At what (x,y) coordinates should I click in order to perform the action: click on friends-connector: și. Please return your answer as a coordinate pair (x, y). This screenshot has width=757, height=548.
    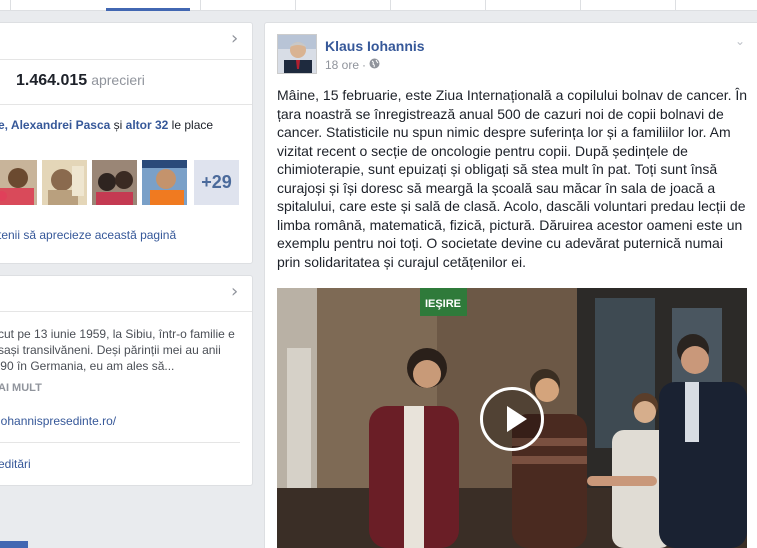
    Looking at the image, I should click on (118, 125).